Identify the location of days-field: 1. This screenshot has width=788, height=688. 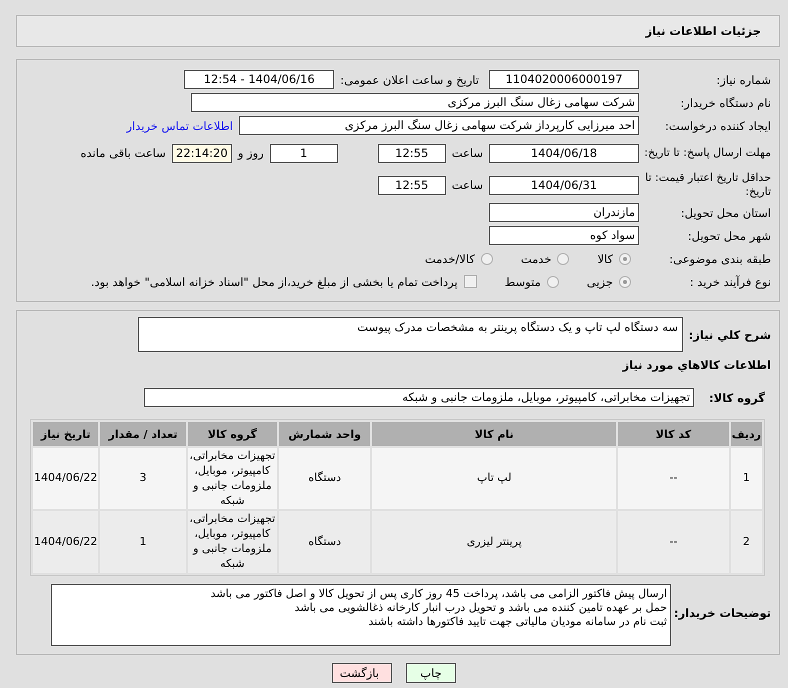
(304, 153).